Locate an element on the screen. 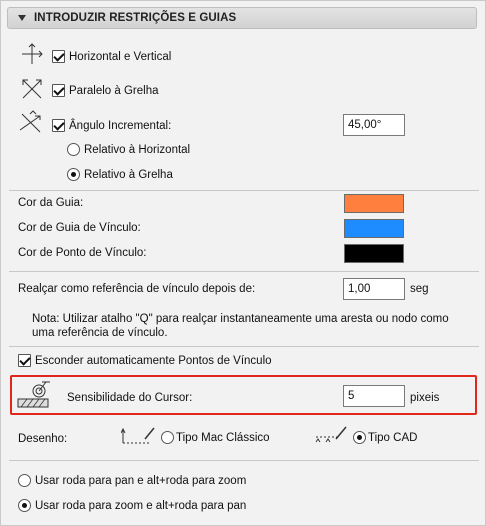 Image resolution: width=486 pixels, height=526 pixels. guide-color-label: Cor da Guia: is located at coordinates (51, 203).